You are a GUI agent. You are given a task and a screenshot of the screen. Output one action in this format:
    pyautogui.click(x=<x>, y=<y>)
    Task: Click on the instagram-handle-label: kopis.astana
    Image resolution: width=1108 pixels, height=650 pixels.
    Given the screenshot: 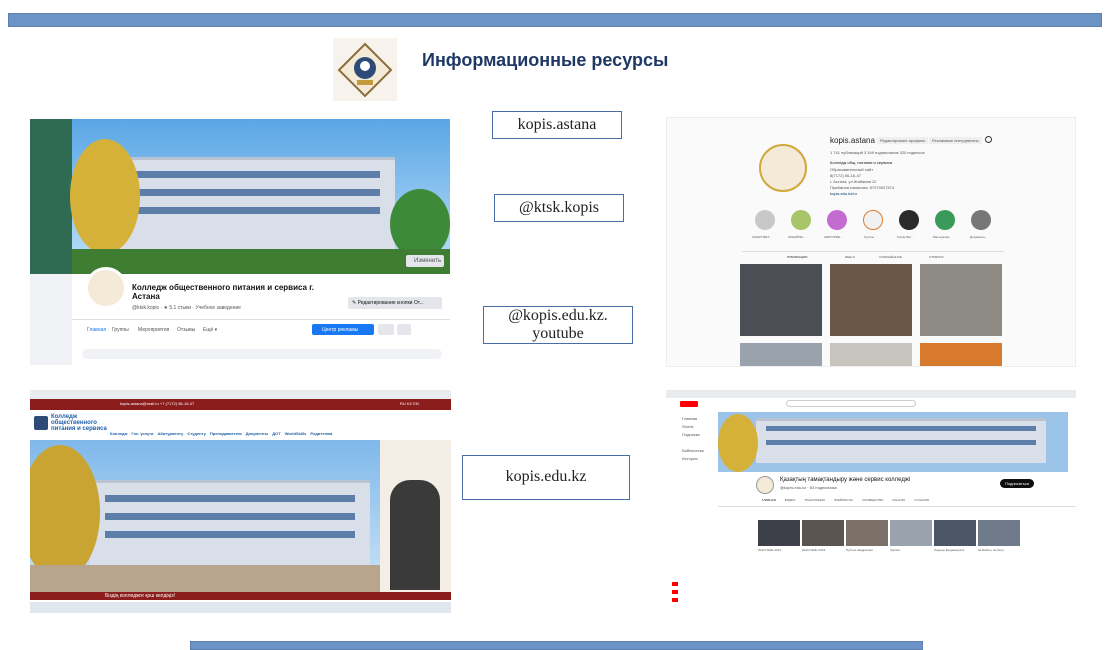 What is the action you would take?
    pyautogui.click(x=557, y=125)
    